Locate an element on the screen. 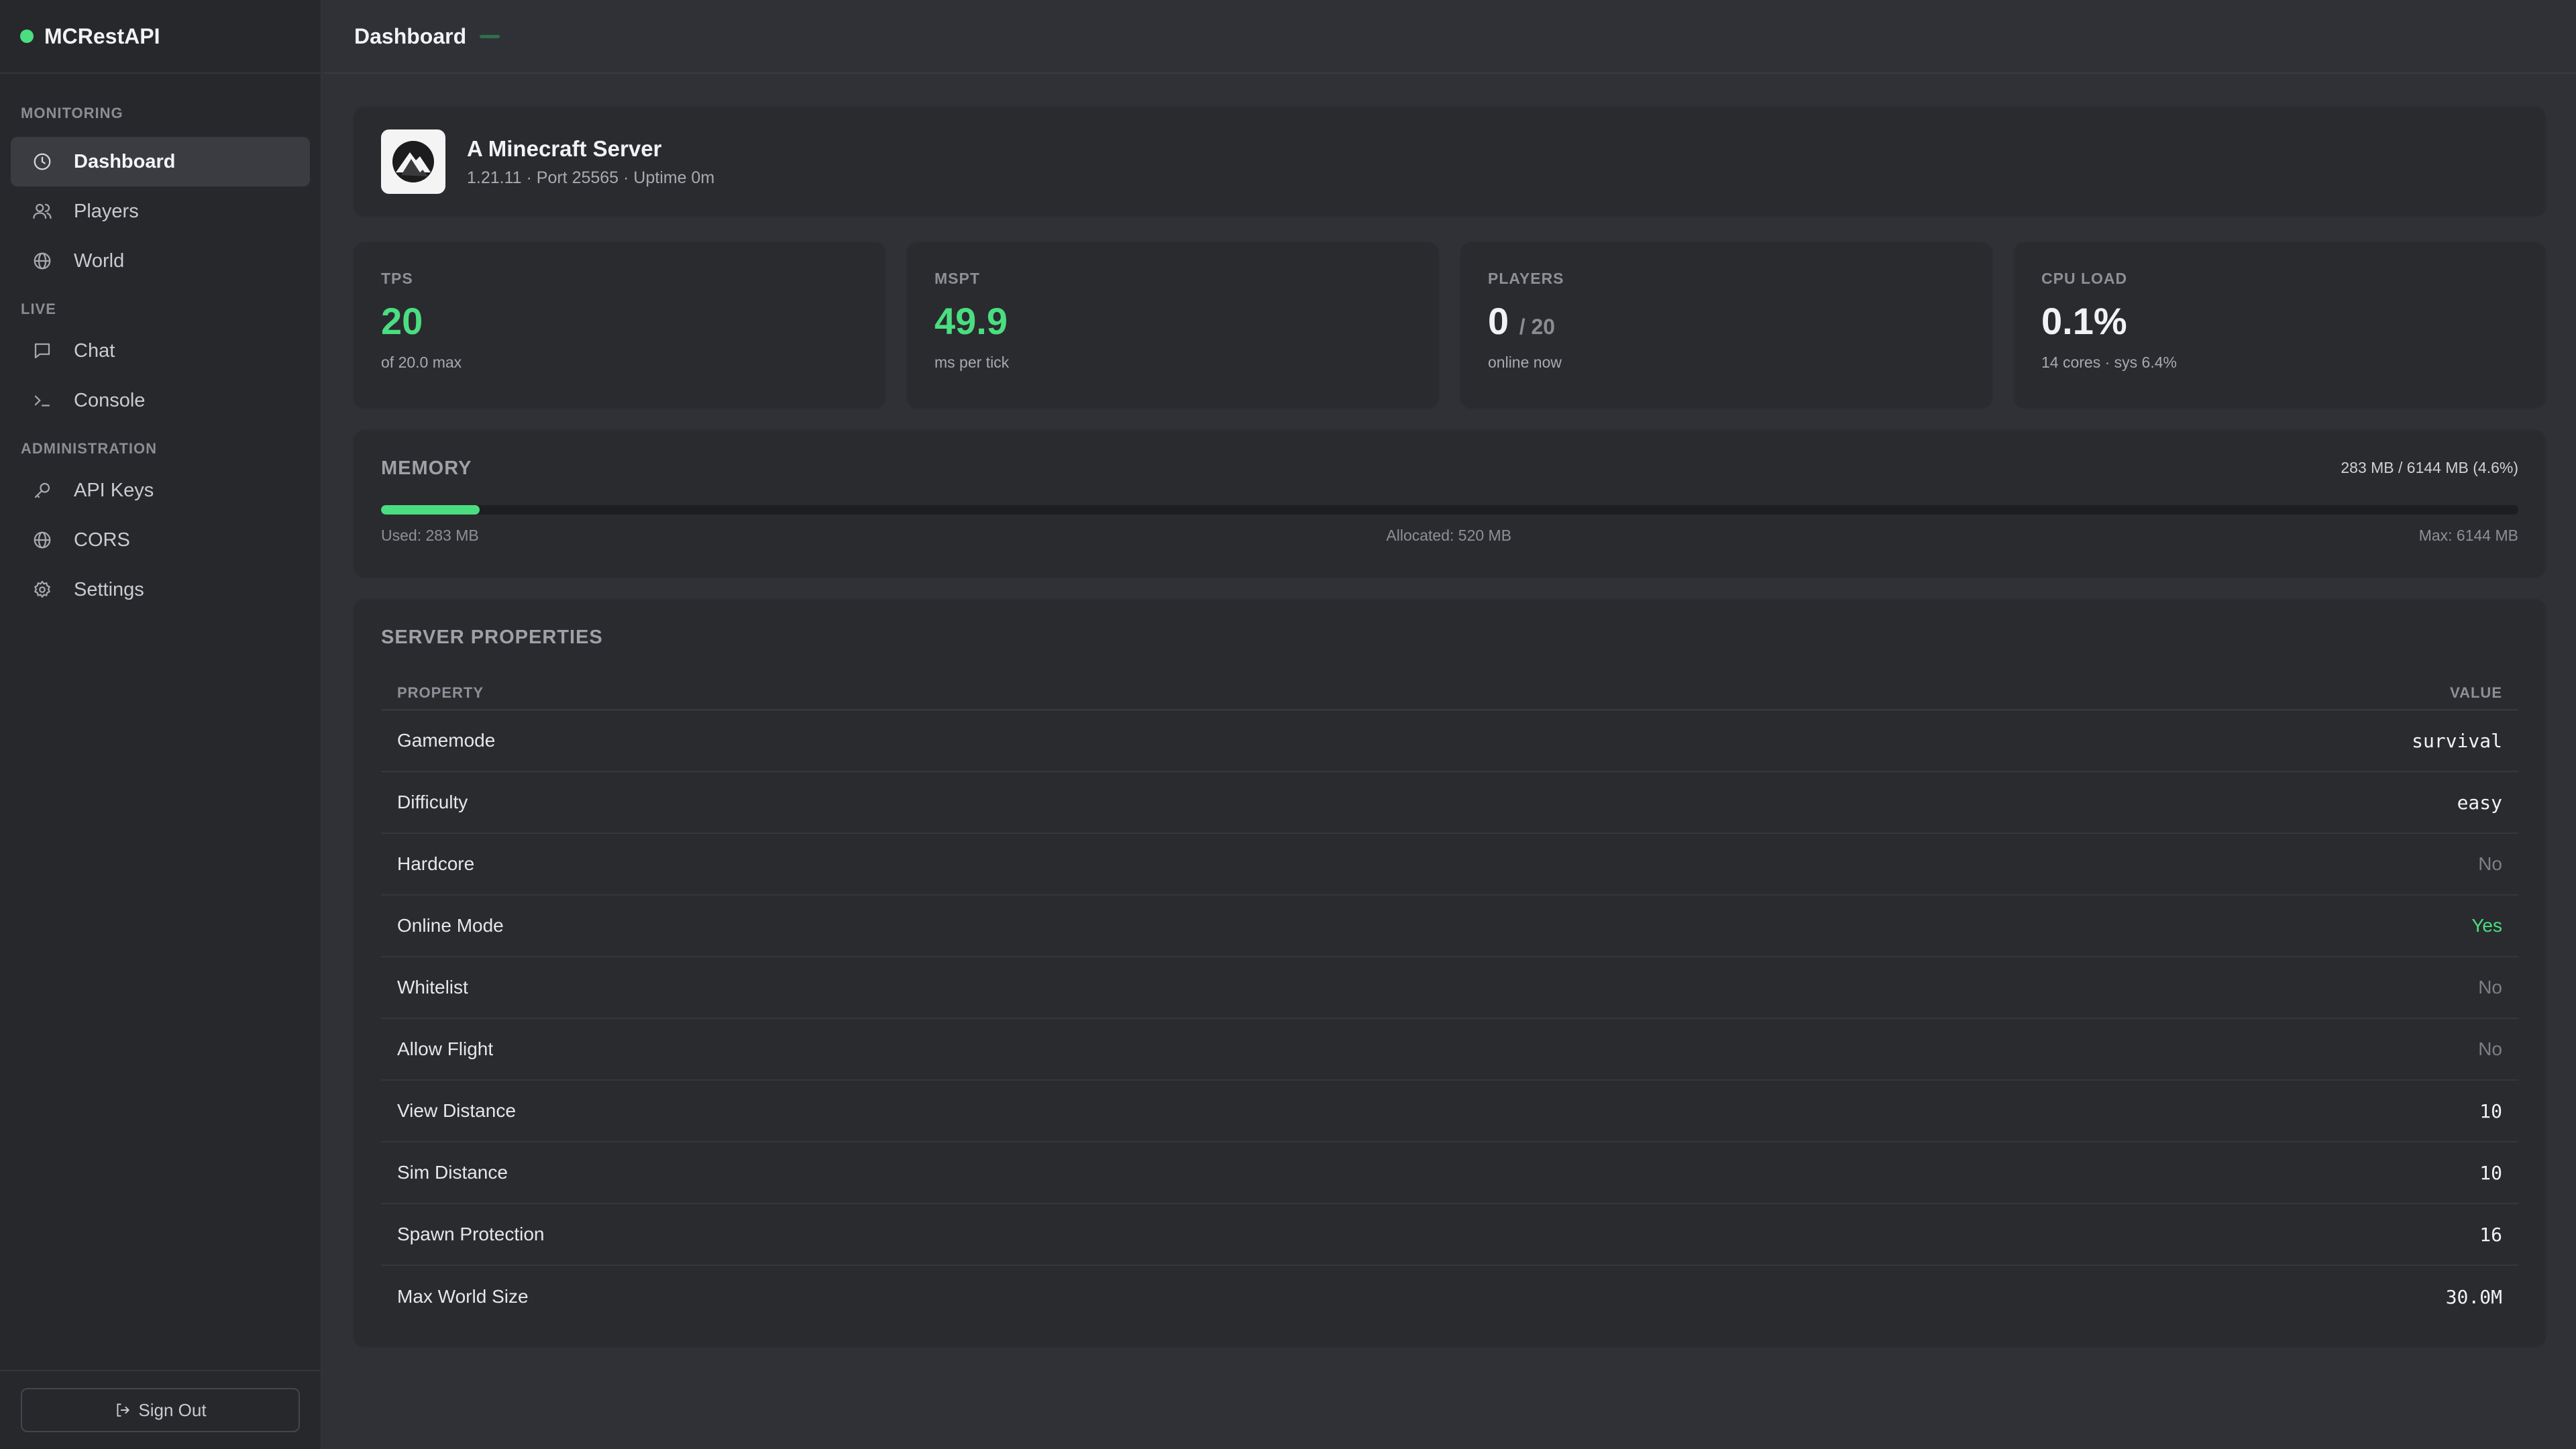 This screenshot has width=2576, height=1449. terminal-icon is located at coordinates (42, 400).